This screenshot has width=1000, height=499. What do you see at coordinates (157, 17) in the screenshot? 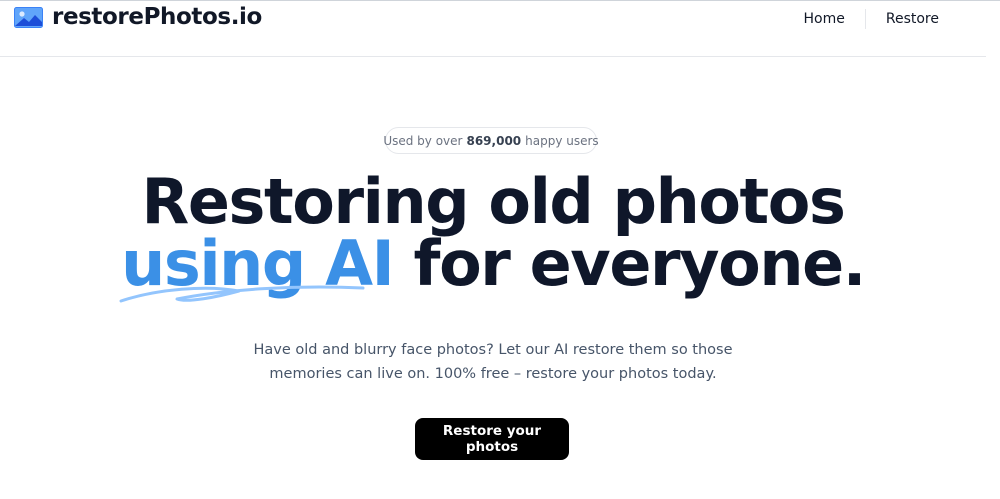
I see `brand-name: restorePhotos.io` at bounding box center [157, 17].